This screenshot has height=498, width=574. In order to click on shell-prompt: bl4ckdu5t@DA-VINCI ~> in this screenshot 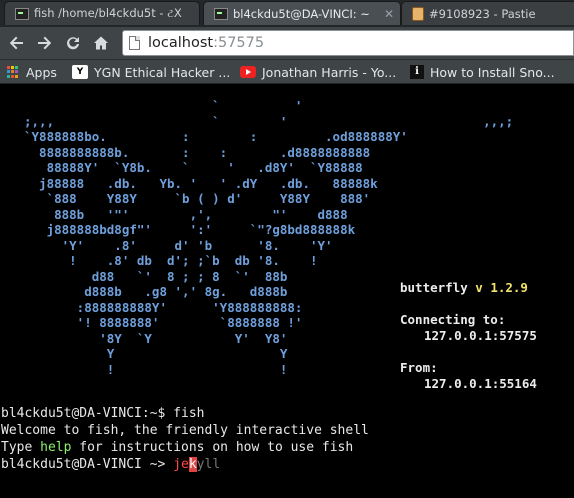, I will do `click(87, 464)`.